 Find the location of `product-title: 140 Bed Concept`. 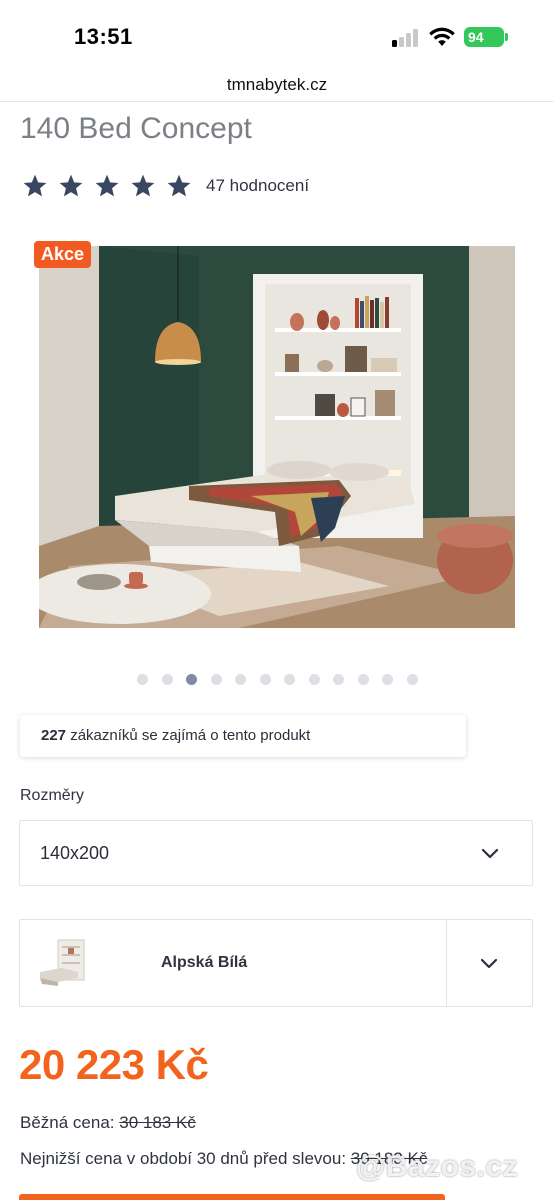

product-title: 140 Bed Concept is located at coordinates (136, 128).